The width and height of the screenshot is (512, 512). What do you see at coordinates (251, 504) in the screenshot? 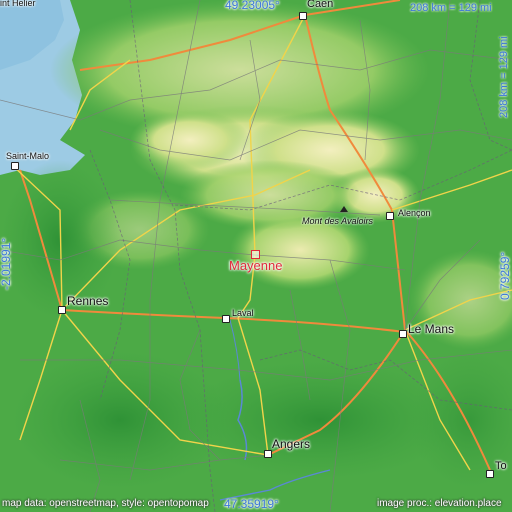
I see `coord-south: 47.35919°` at bounding box center [251, 504].